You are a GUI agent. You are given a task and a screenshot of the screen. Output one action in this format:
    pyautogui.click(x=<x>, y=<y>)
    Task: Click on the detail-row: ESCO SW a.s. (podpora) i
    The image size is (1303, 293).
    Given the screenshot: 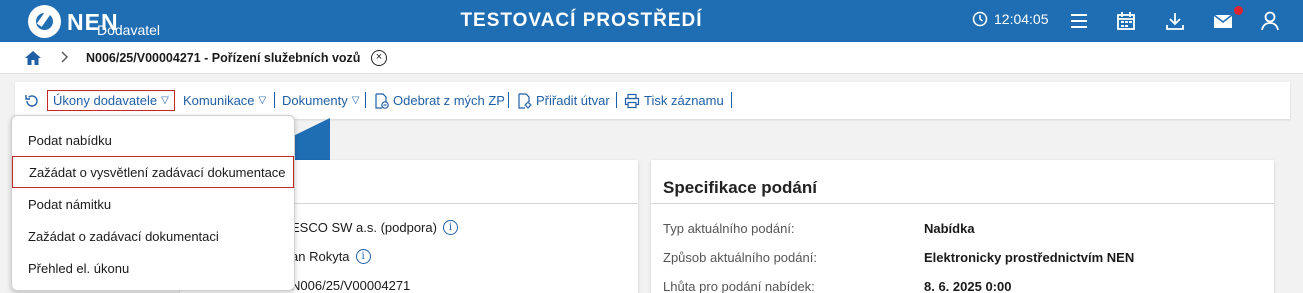 What is the action you would take?
    pyautogui.click(x=374, y=227)
    